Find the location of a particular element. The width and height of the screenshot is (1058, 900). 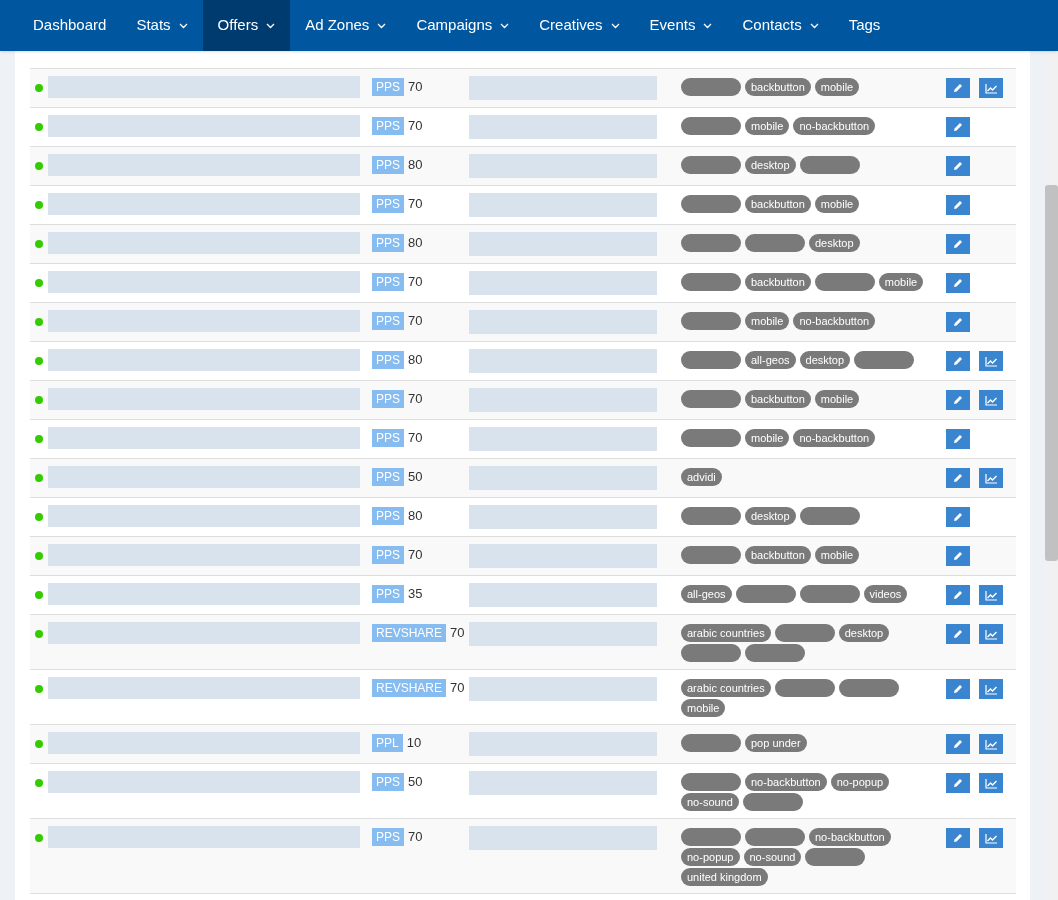

offer-value: 80 is located at coordinates (415, 165).